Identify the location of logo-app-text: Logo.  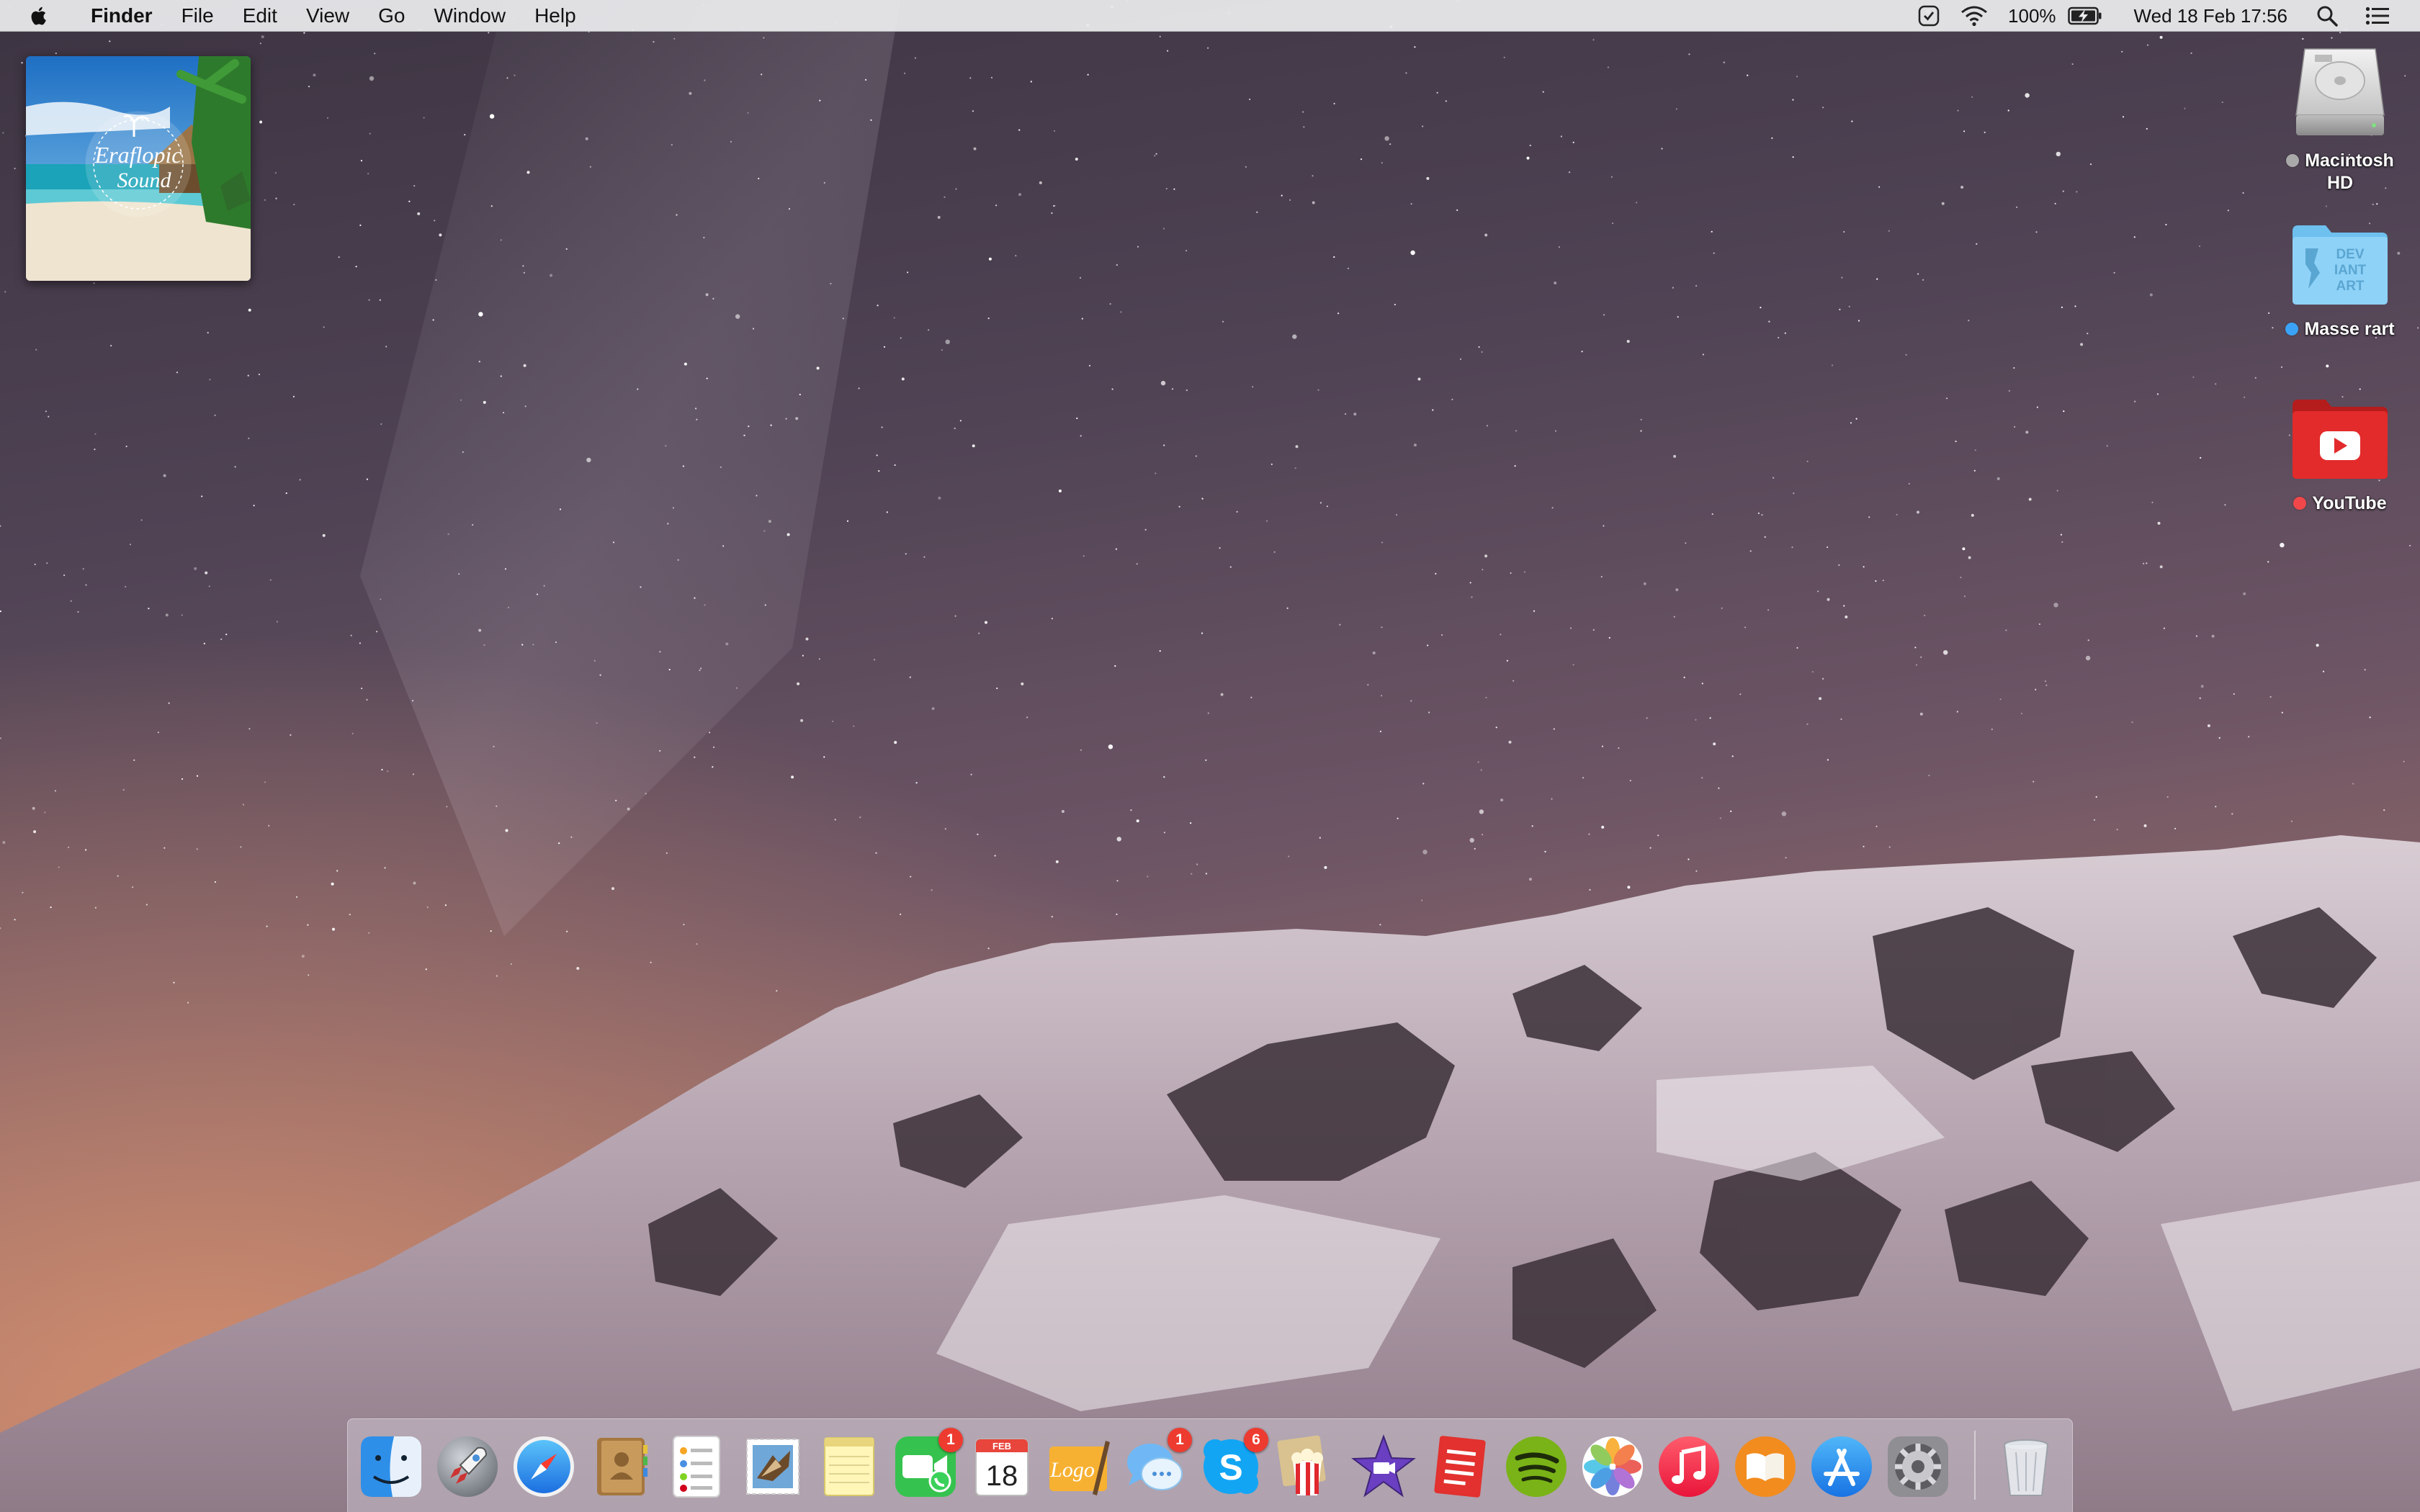
(1072, 1470).